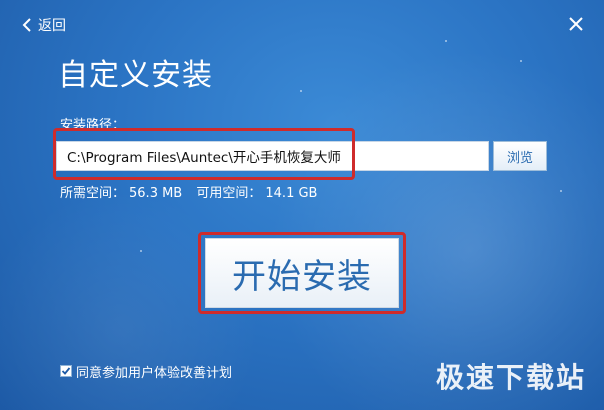  I want to click on install-path-input, so click(272, 156).